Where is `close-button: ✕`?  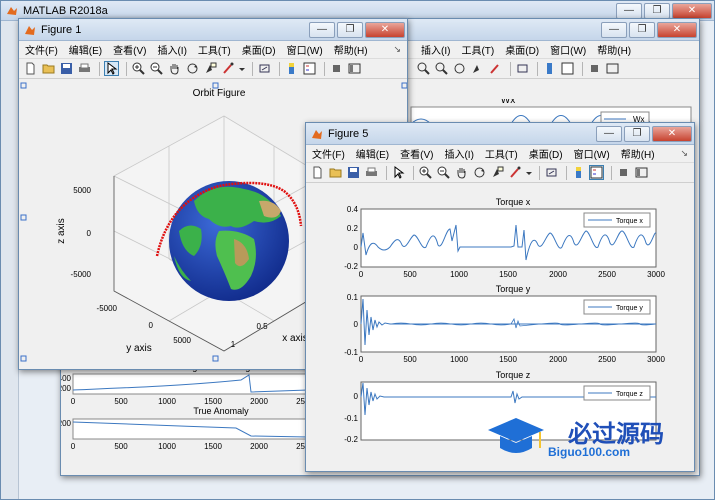 close-button: ✕ is located at coordinates (692, 10).